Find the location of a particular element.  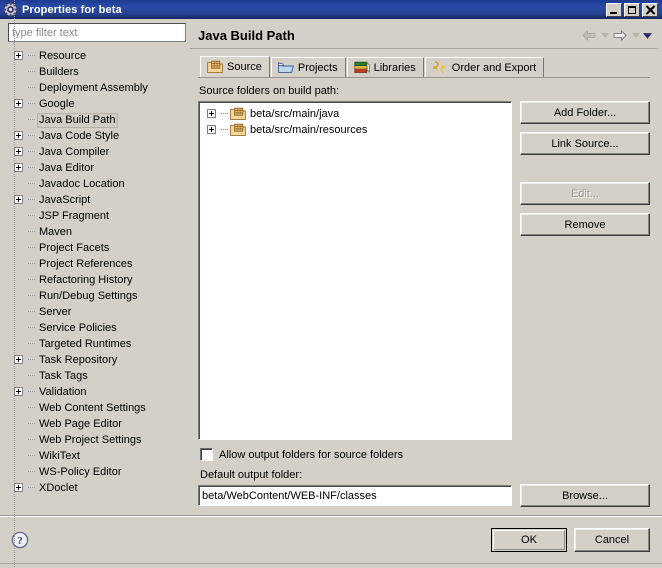

sidebar-item-refactoring-history: Refactoring History is located at coordinates (100, 280).